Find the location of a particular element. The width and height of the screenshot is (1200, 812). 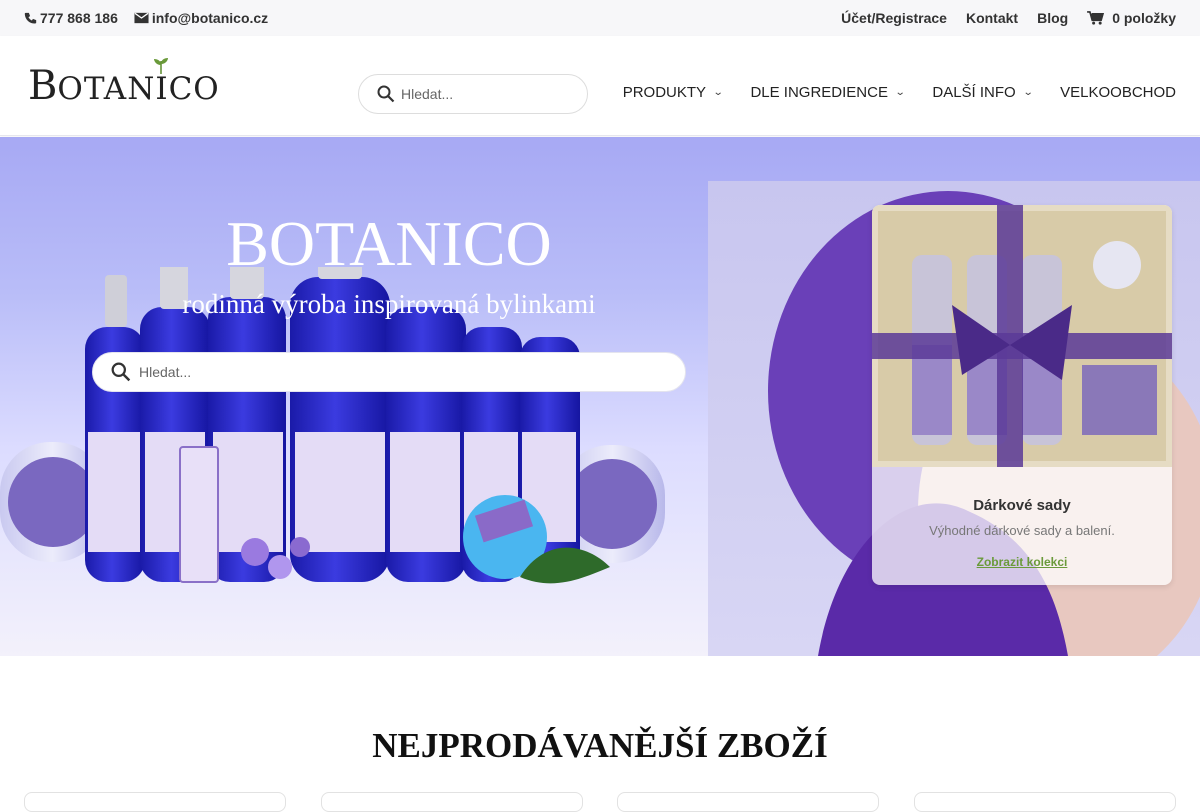

header-search is located at coordinates (473, 94).